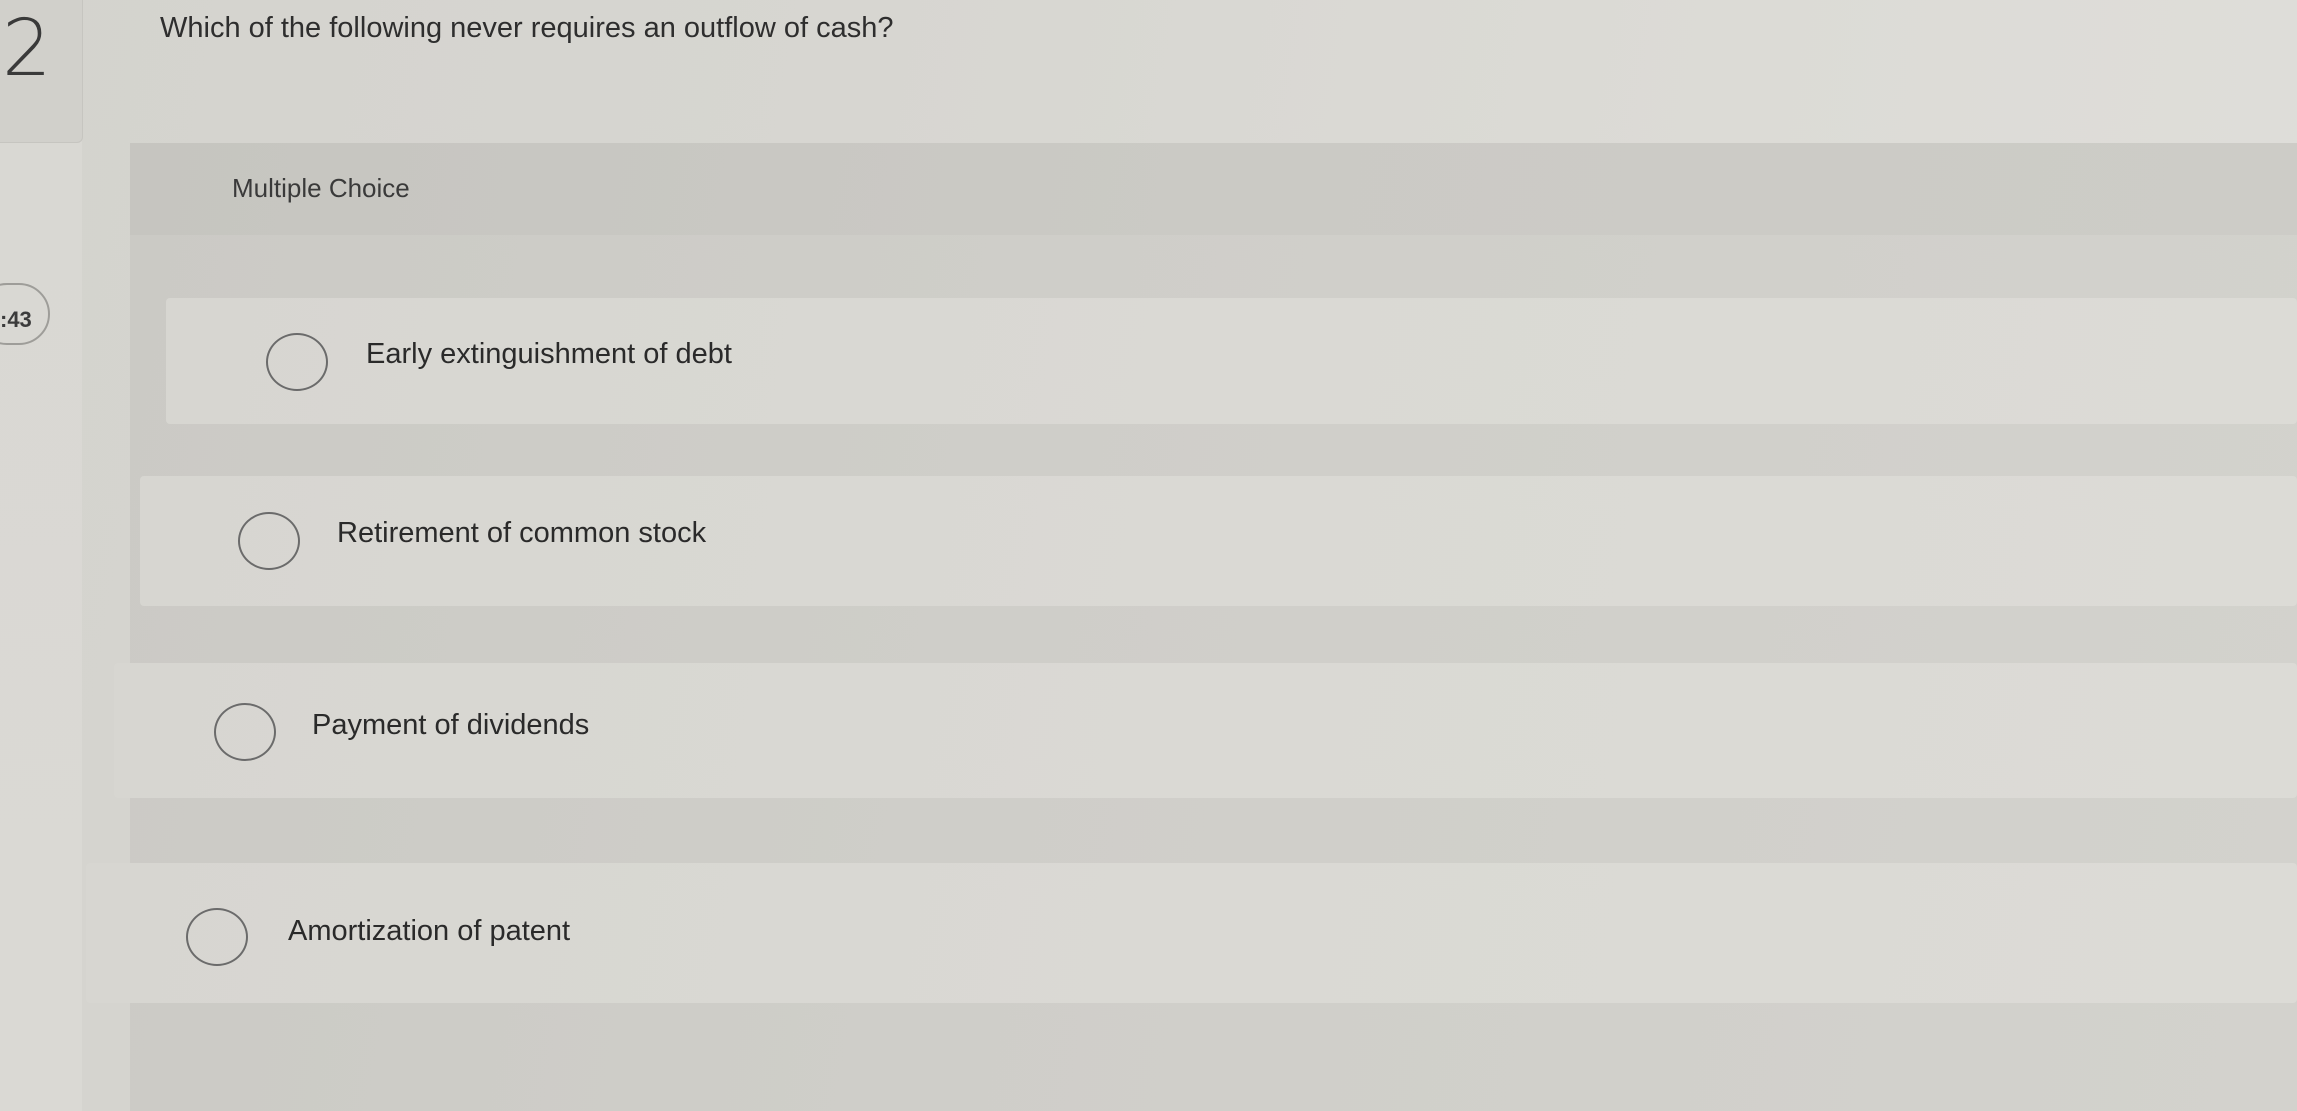 Image resolution: width=2297 pixels, height=1111 pixels. I want to click on choice-label: Amortization of patent, so click(429, 931).